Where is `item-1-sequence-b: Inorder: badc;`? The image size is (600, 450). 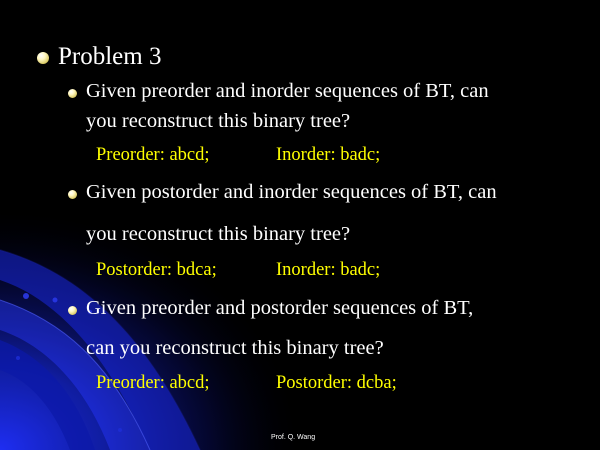 item-1-sequence-b: Inorder: badc; is located at coordinates (328, 155).